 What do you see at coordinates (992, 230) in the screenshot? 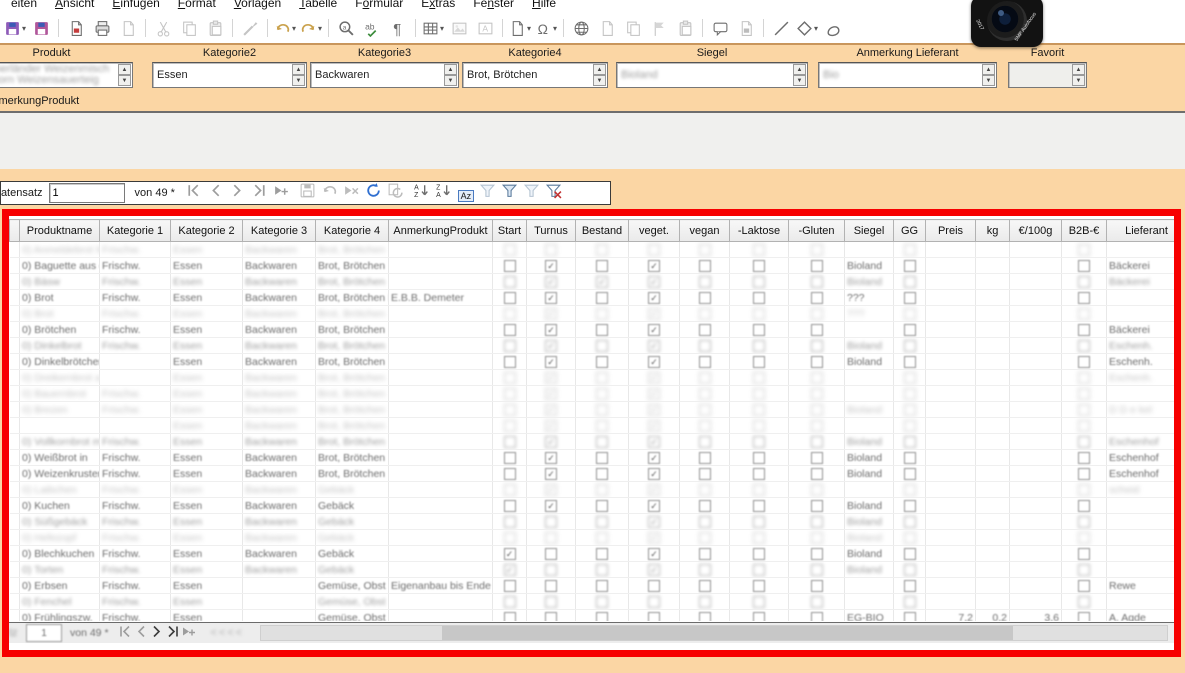
I see `column-header-kg: kg` at bounding box center [992, 230].